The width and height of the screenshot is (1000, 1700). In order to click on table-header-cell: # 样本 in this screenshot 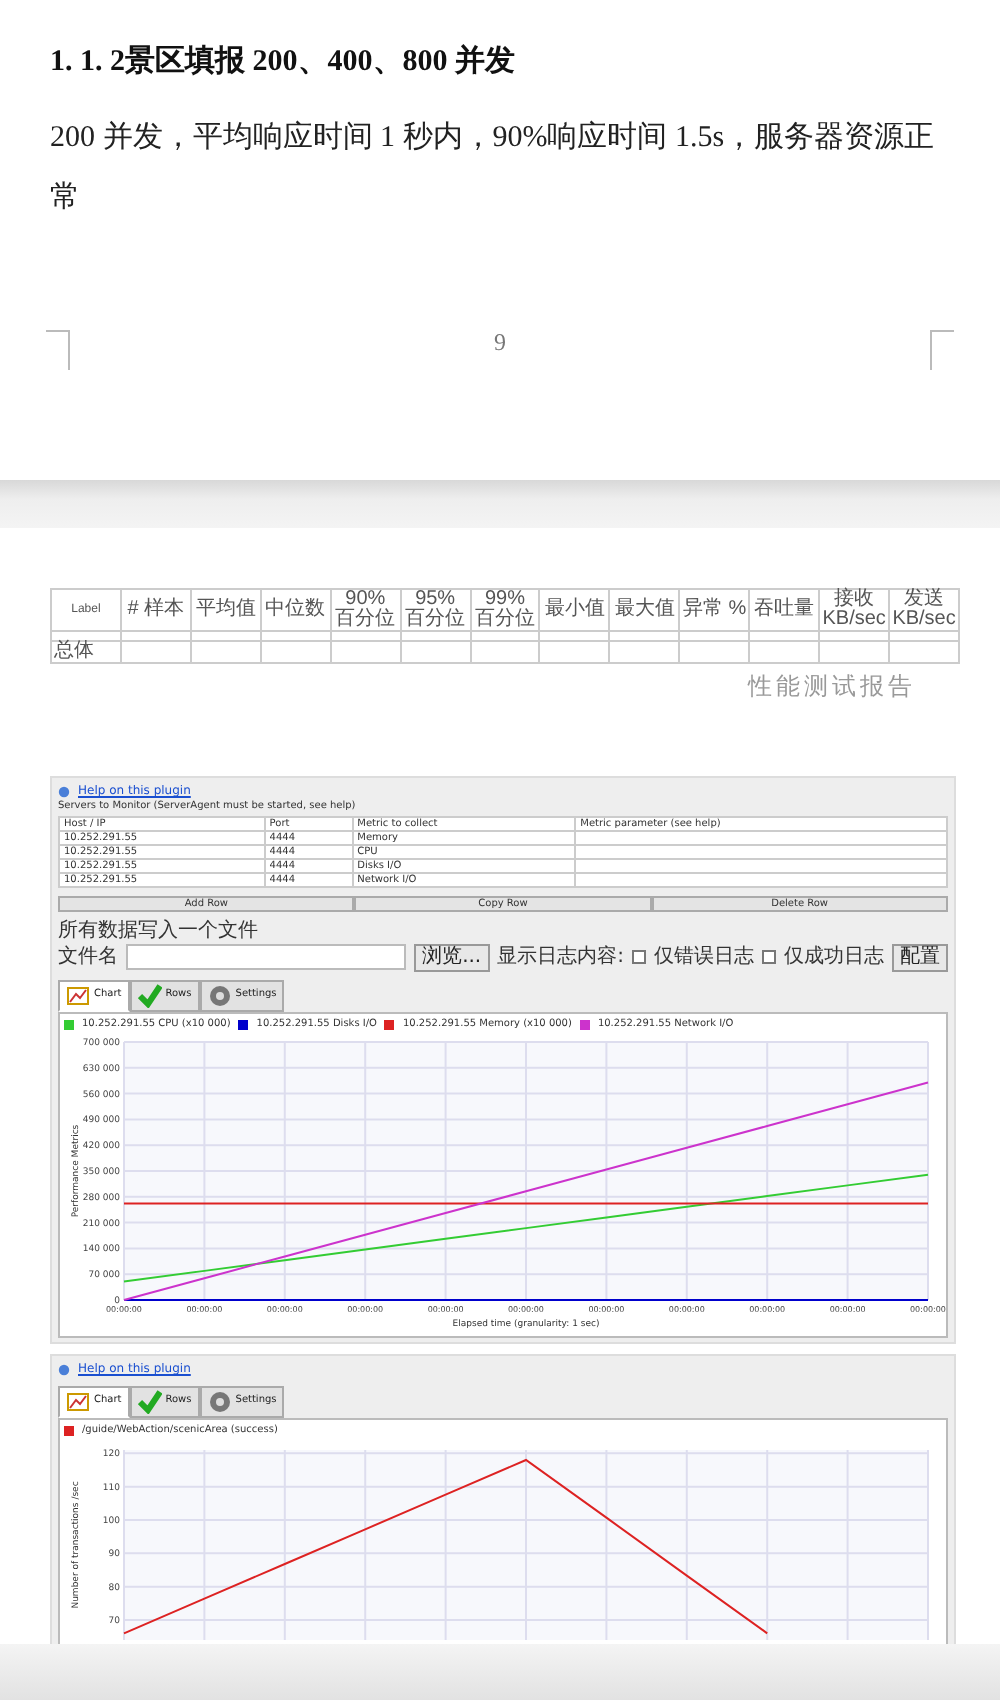, I will do `click(155, 610)`.